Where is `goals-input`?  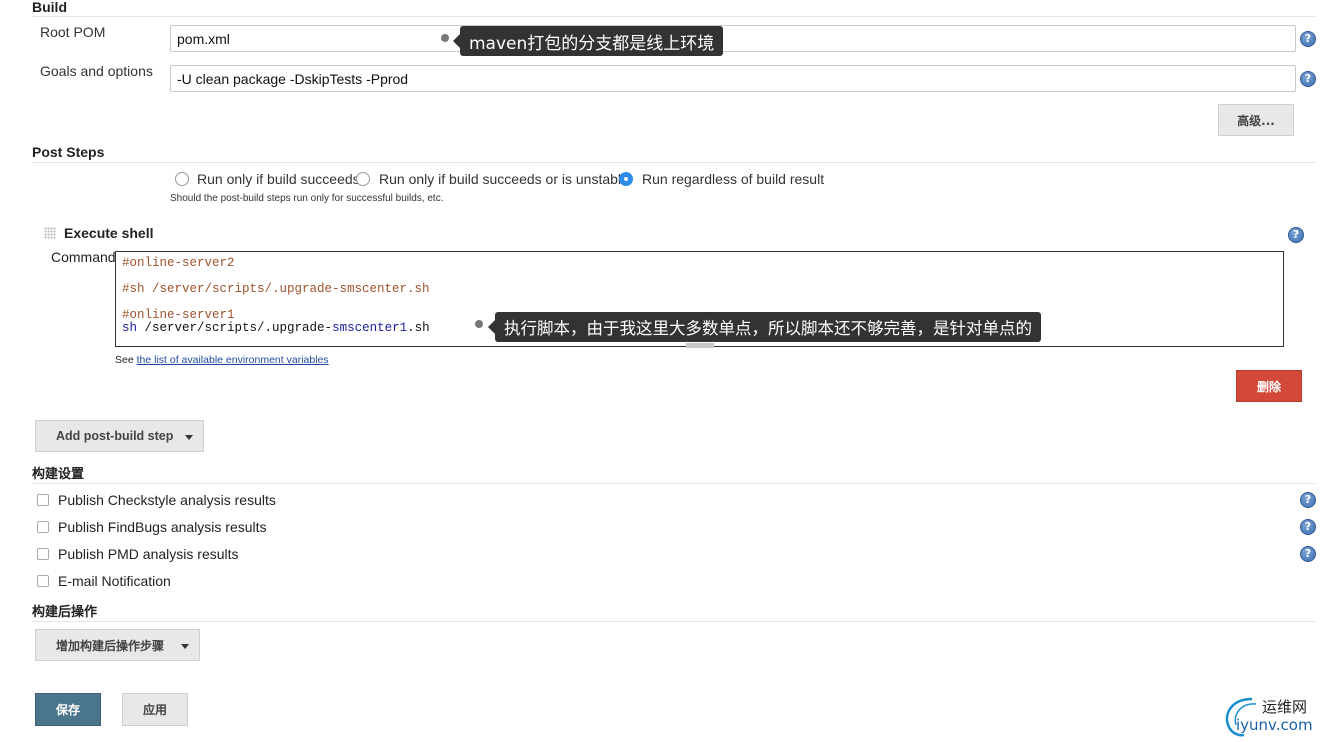
goals-input is located at coordinates (733, 78).